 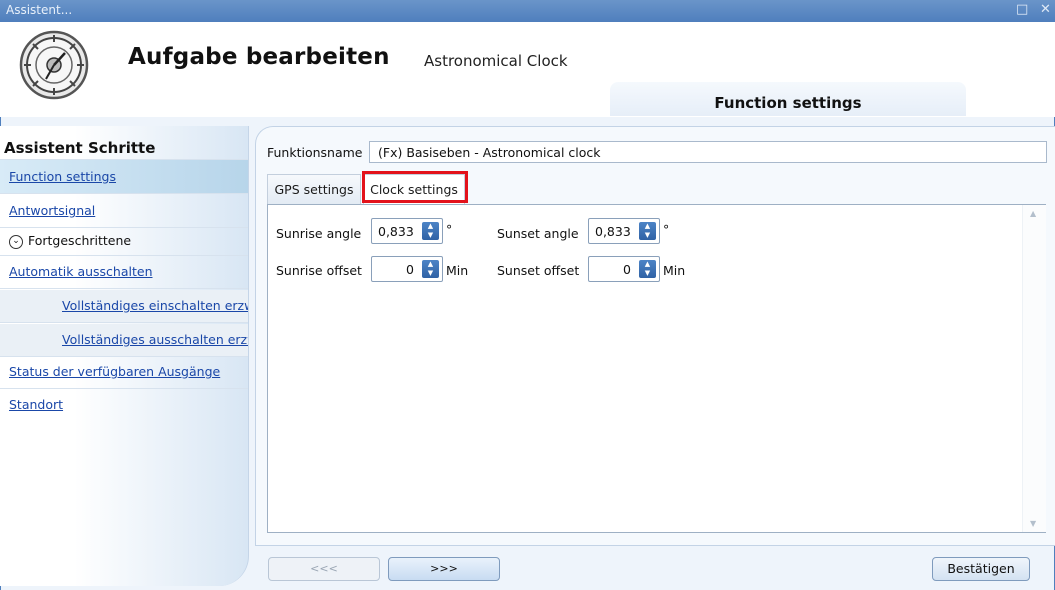 I want to click on sunset-offset-value: 0, so click(x=627, y=269).